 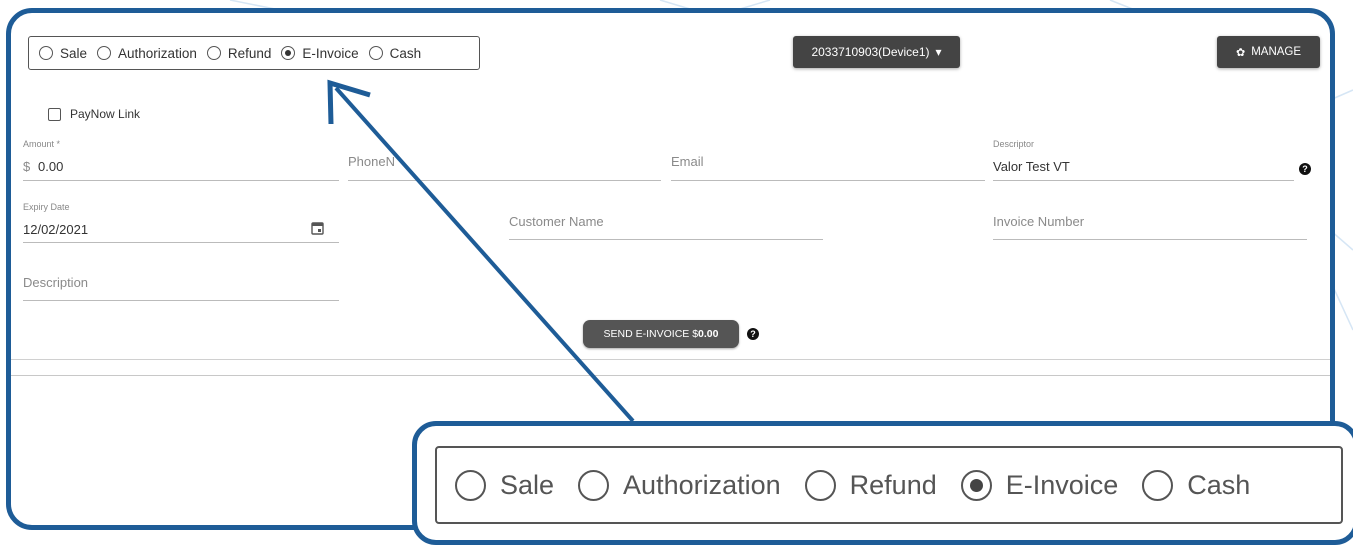 What do you see at coordinates (1014, 144) in the screenshot?
I see `descriptor-label: Descriptor` at bounding box center [1014, 144].